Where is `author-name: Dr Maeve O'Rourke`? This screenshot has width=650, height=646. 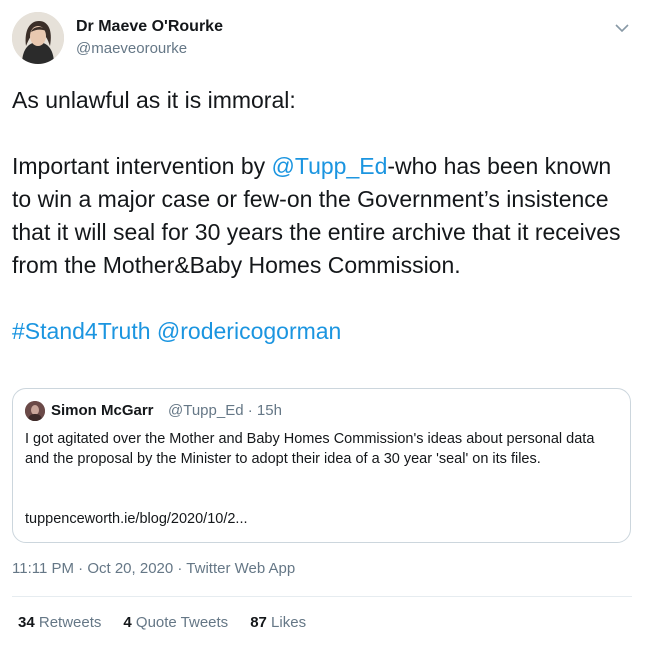
author-name: Dr Maeve O'Rourke is located at coordinates (149, 27).